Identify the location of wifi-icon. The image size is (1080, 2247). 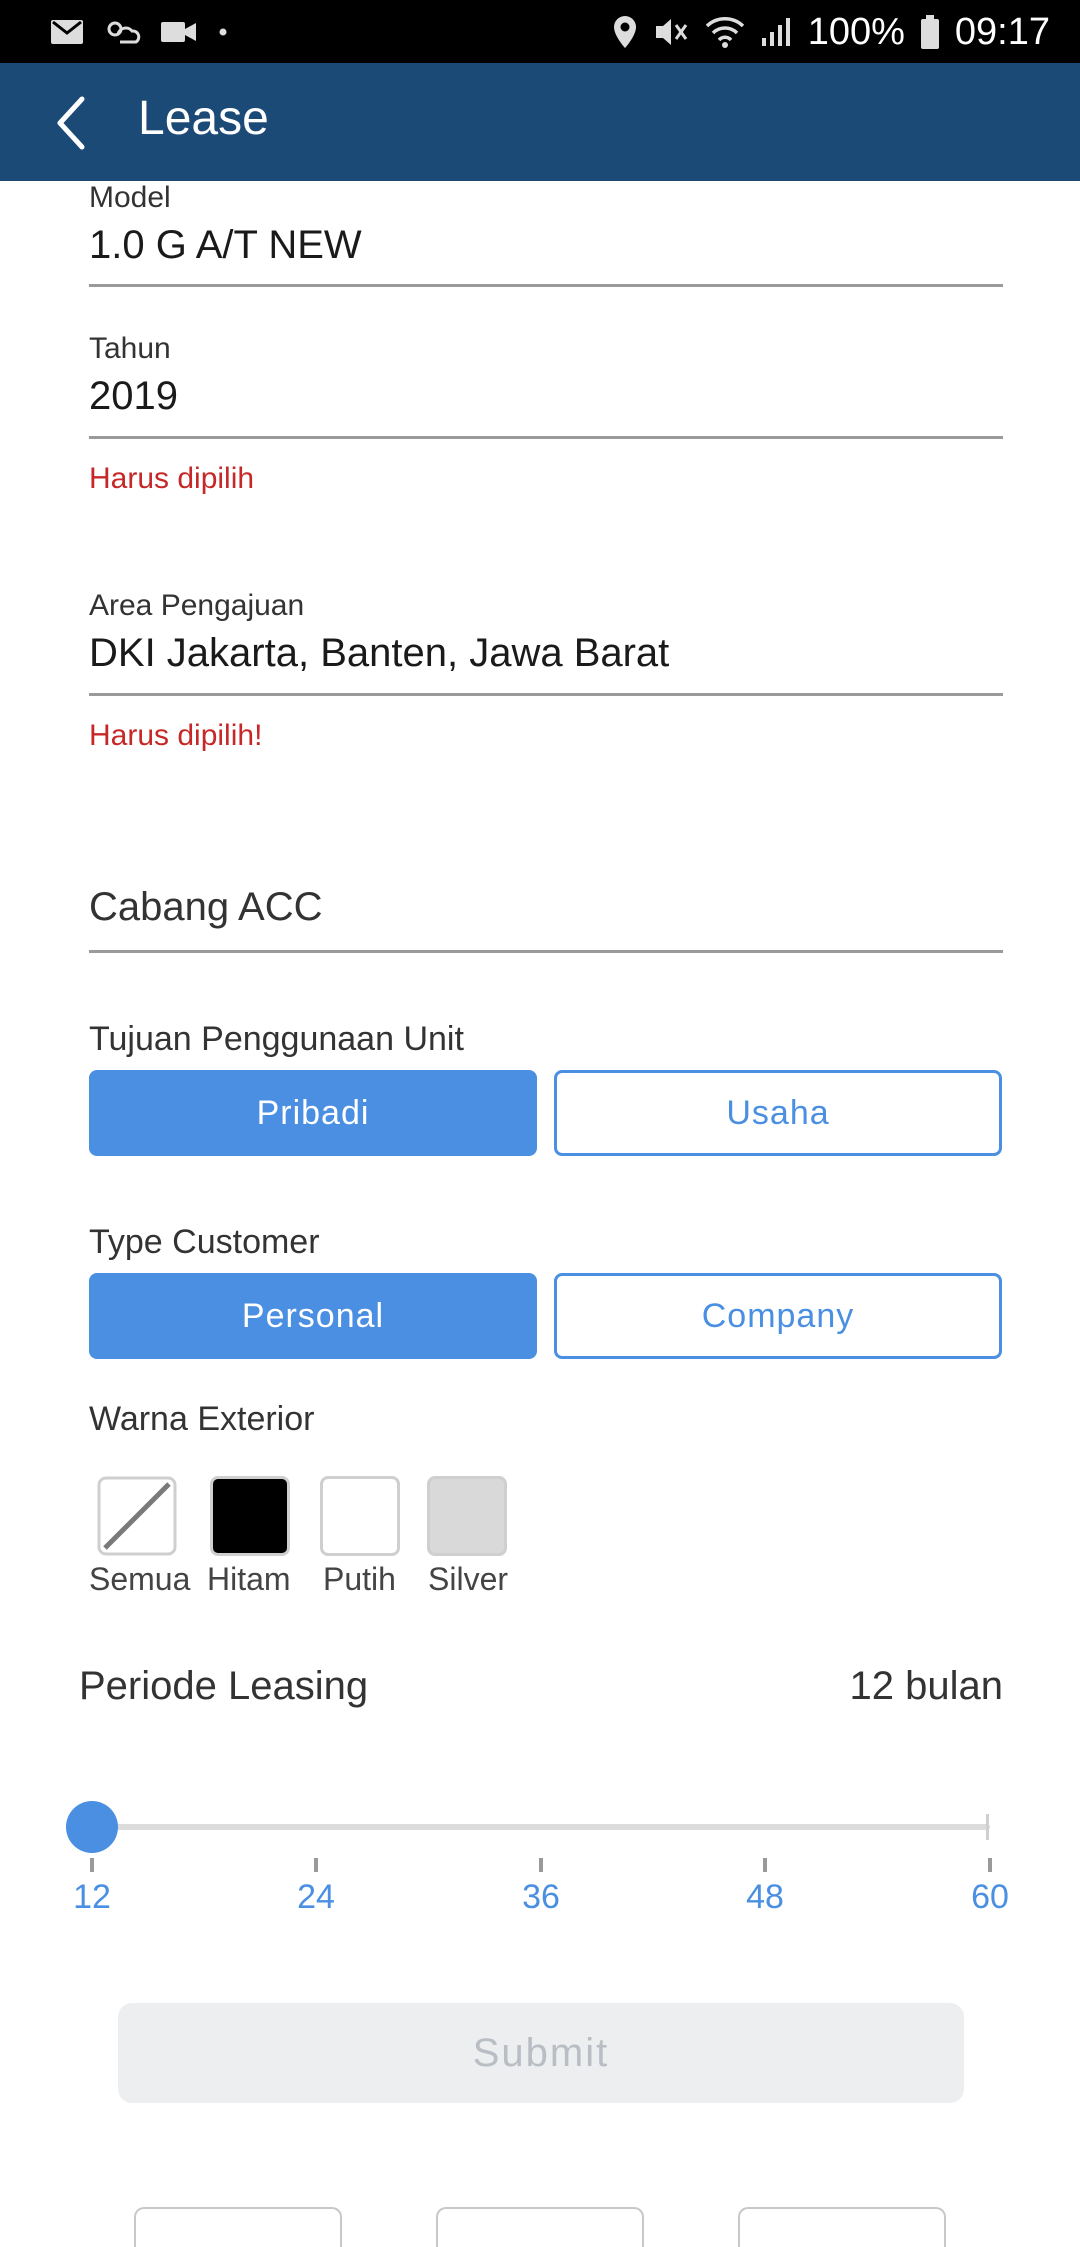
(724, 32).